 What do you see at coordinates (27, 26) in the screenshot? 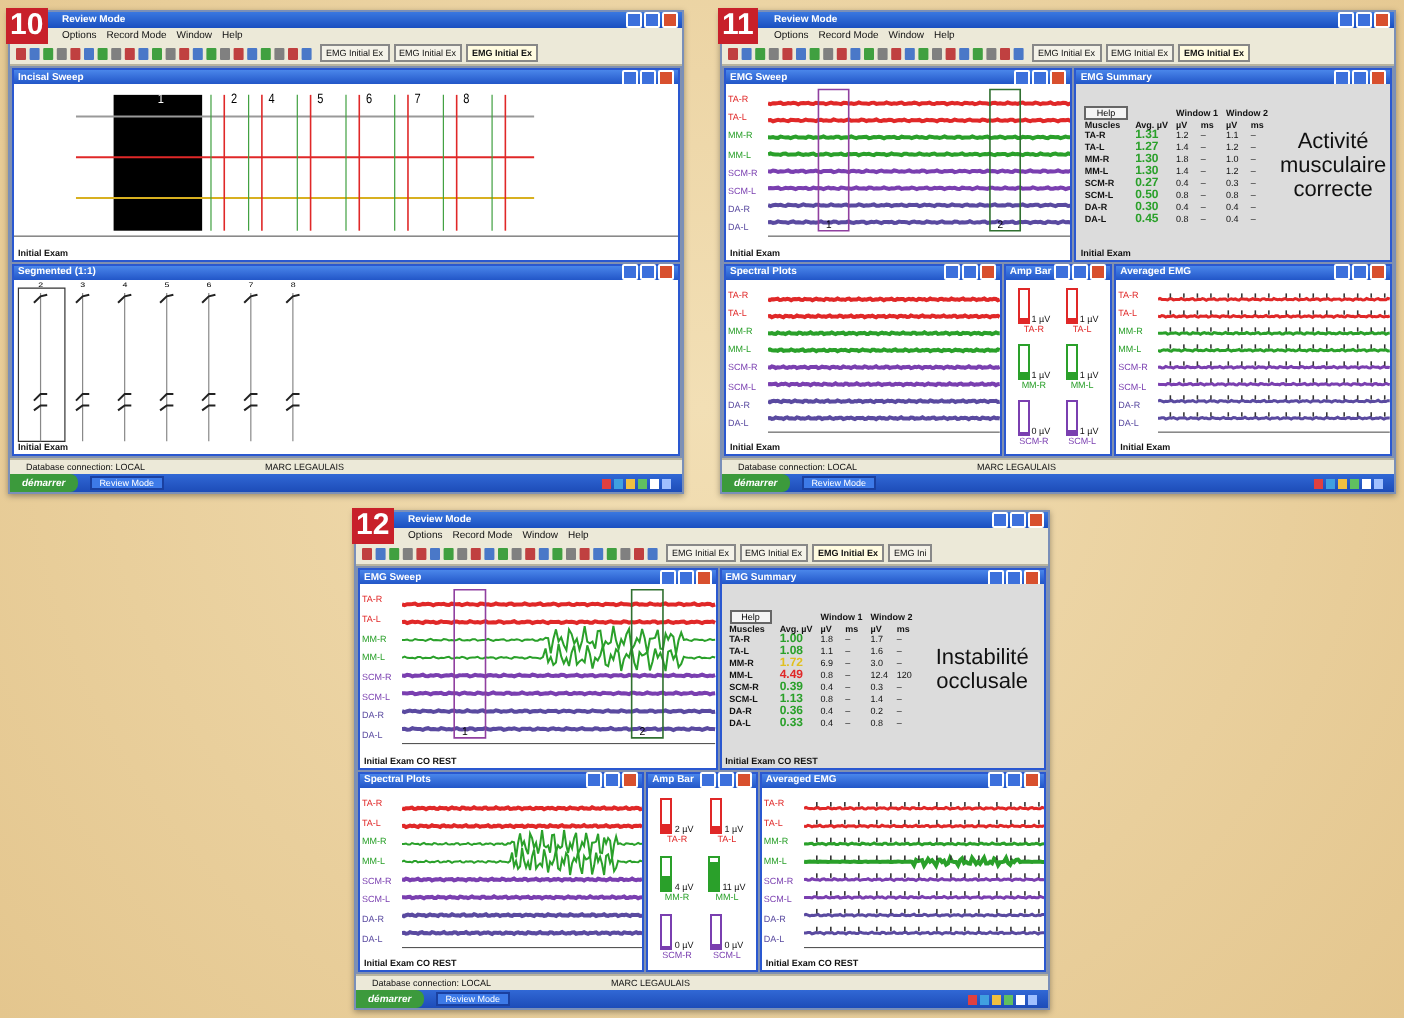
I see `figure-number: 10` at bounding box center [27, 26].